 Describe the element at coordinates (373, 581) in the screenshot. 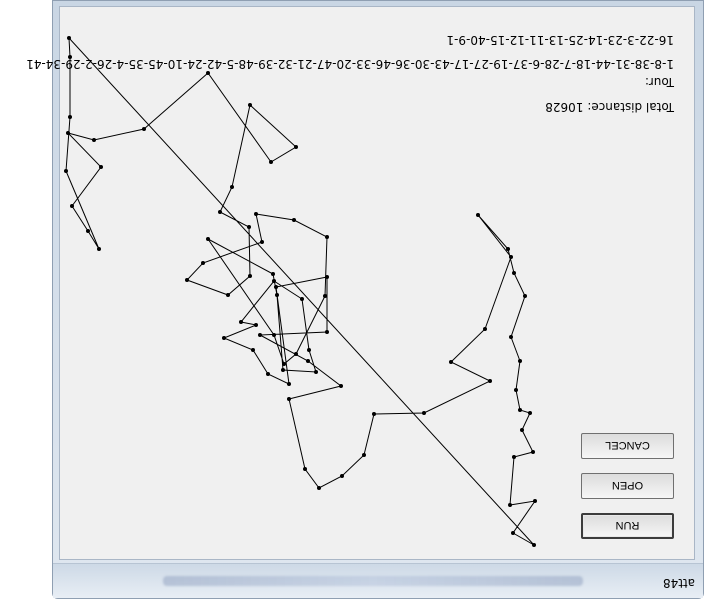

I see `taskbar-blur` at that location.